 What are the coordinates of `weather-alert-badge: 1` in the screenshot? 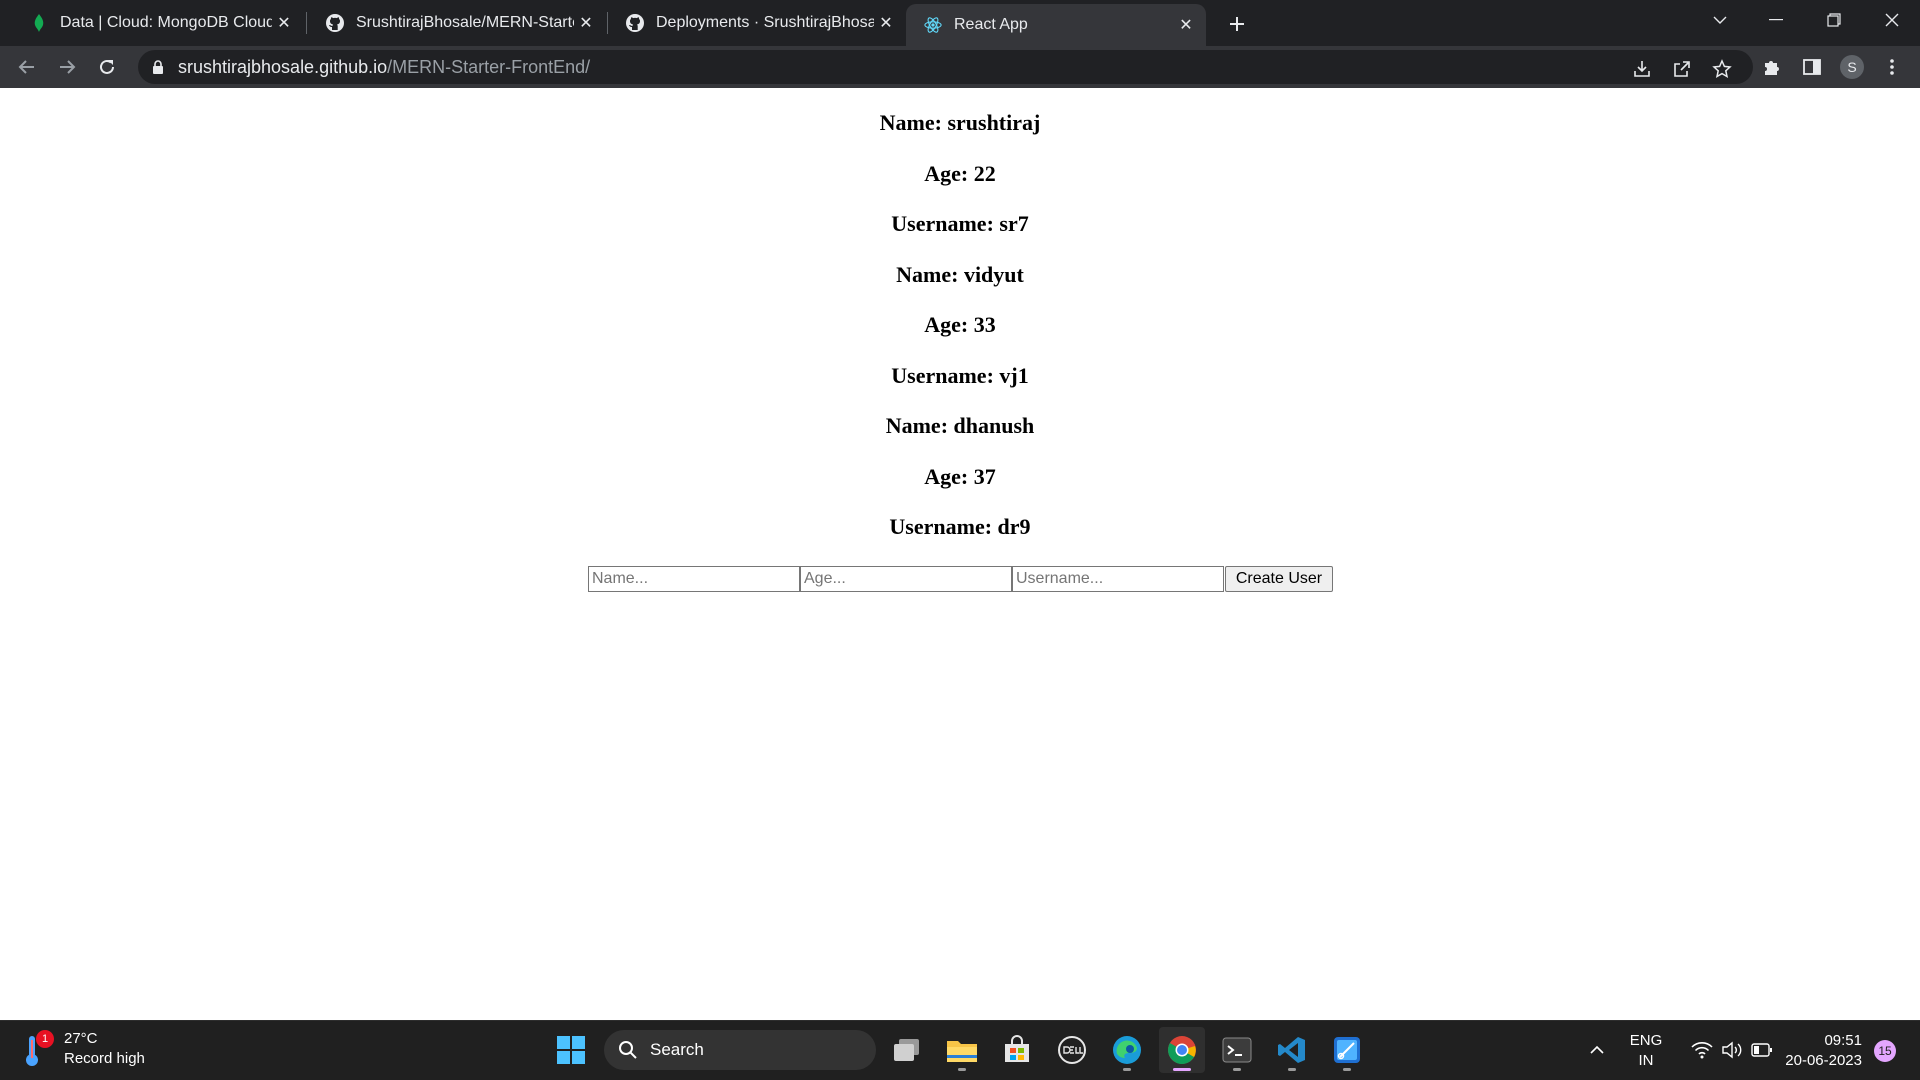 It's located at (45, 1039).